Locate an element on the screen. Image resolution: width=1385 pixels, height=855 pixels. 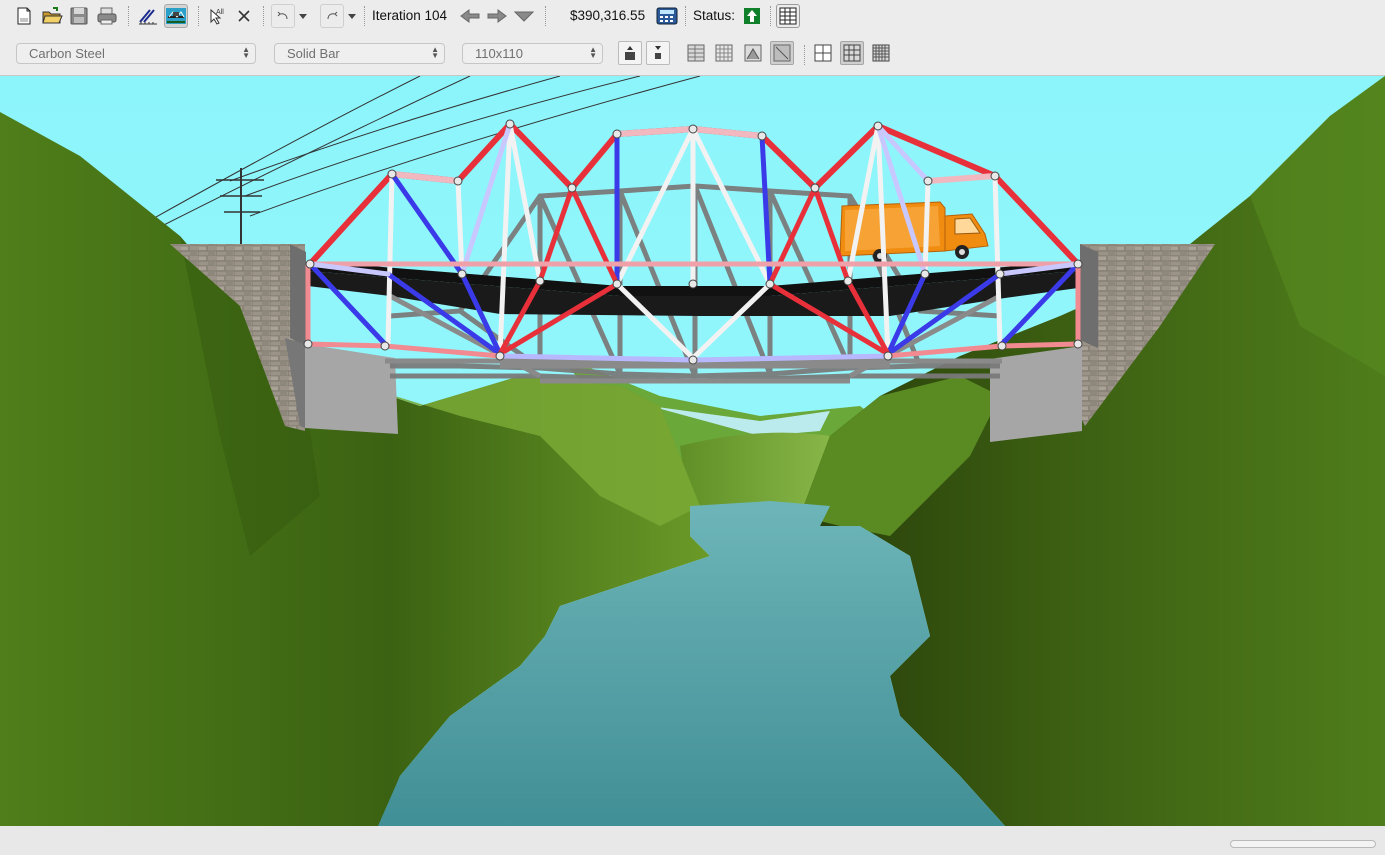
template-icon is located at coordinates (753, 53).